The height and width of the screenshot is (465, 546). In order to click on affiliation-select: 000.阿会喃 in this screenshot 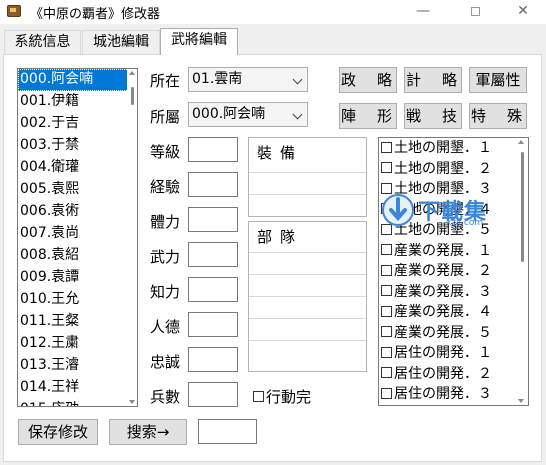, I will do `click(248, 114)`.